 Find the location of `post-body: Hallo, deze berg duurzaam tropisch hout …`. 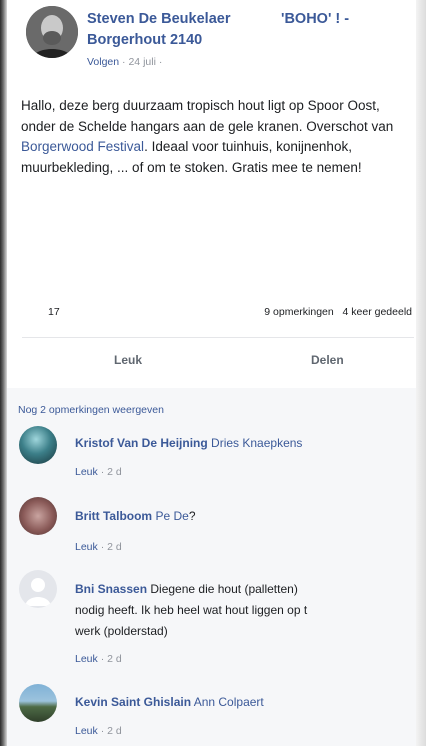

post-body: Hallo, deze berg duurzaam tropisch hout … is located at coordinates (217, 137).